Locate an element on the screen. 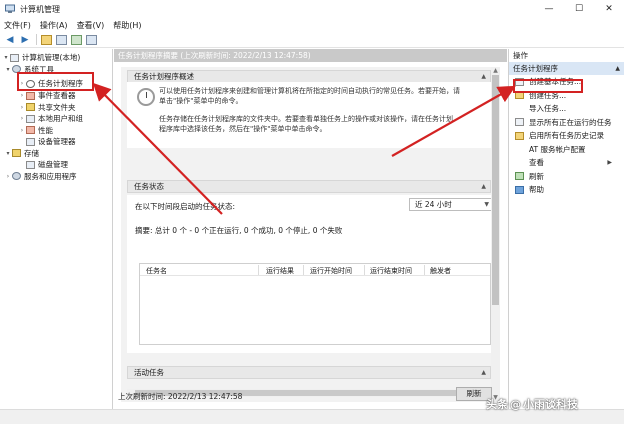 The width and height of the screenshot is (624, 424). tree-item-computer-management: ▾ 计算机管理(本地) is located at coordinates (56, 58).